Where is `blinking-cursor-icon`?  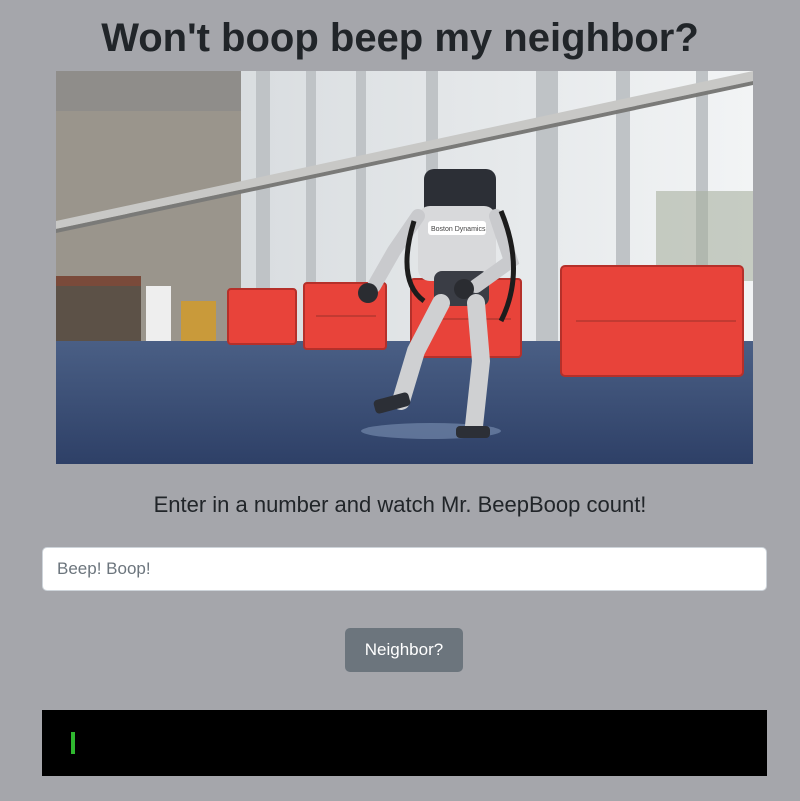 blinking-cursor-icon is located at coordinates (73, 743).